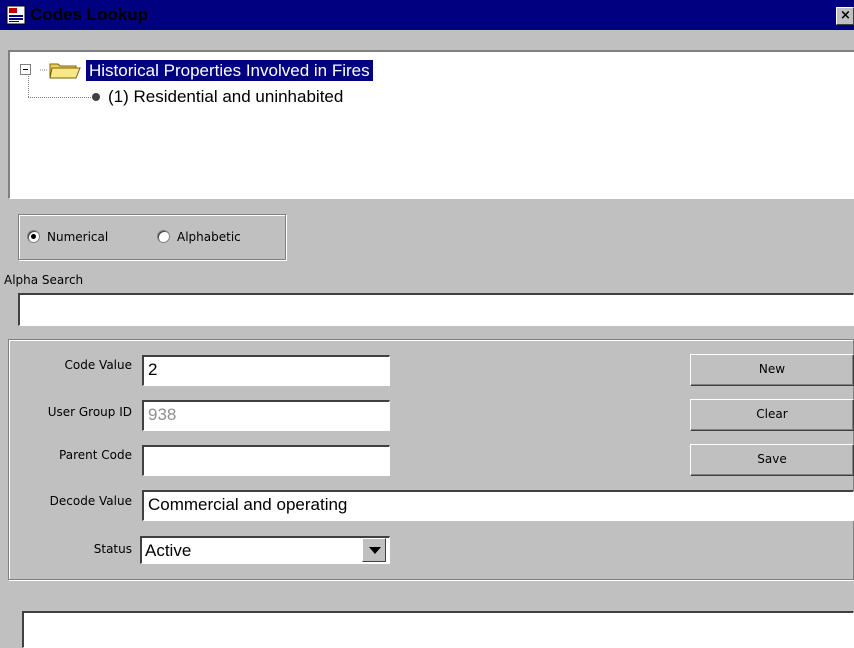  I want to click on tree-leaf-node: (1) Residential and uninhabited, so click(225, 97).